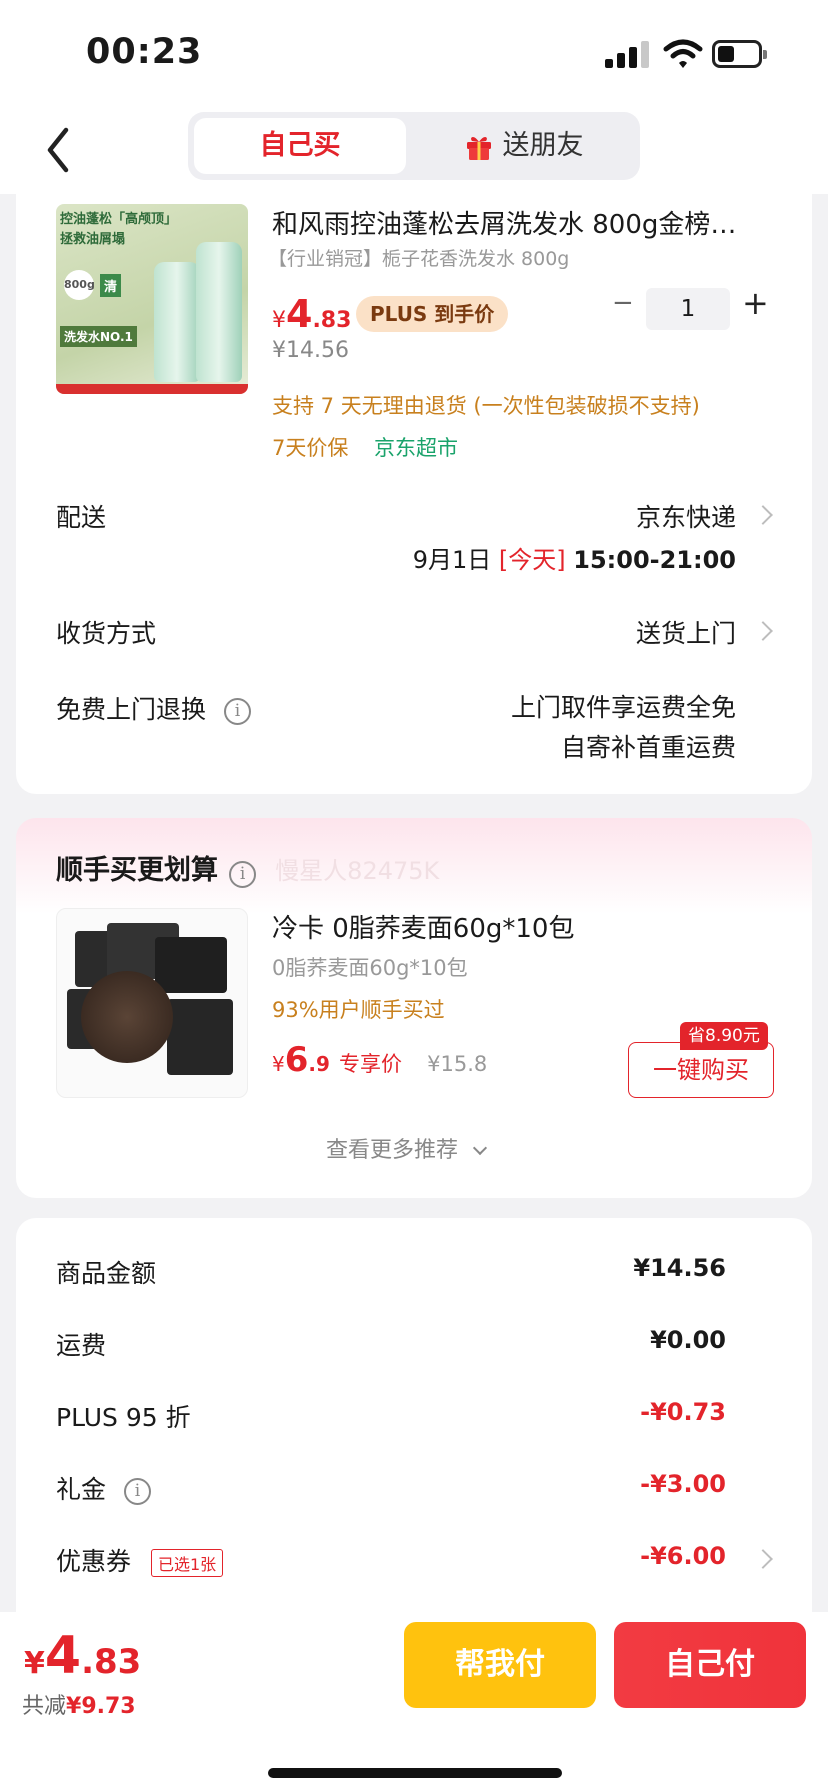 This screenshot has height=1792, width=828. I want to click on tab-buy-self: 自己买, so click(300, 146).